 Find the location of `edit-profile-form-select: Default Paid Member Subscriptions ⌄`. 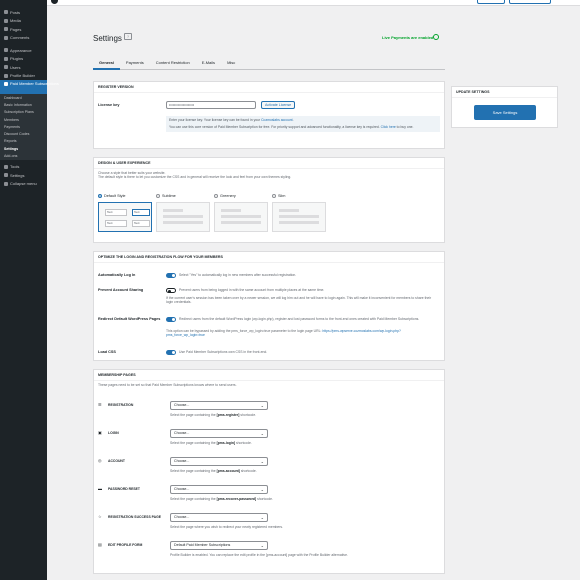

edit-profile-form-select: Default Paid Member Subscriptions ⌄ is located at coordinates (219, 545).